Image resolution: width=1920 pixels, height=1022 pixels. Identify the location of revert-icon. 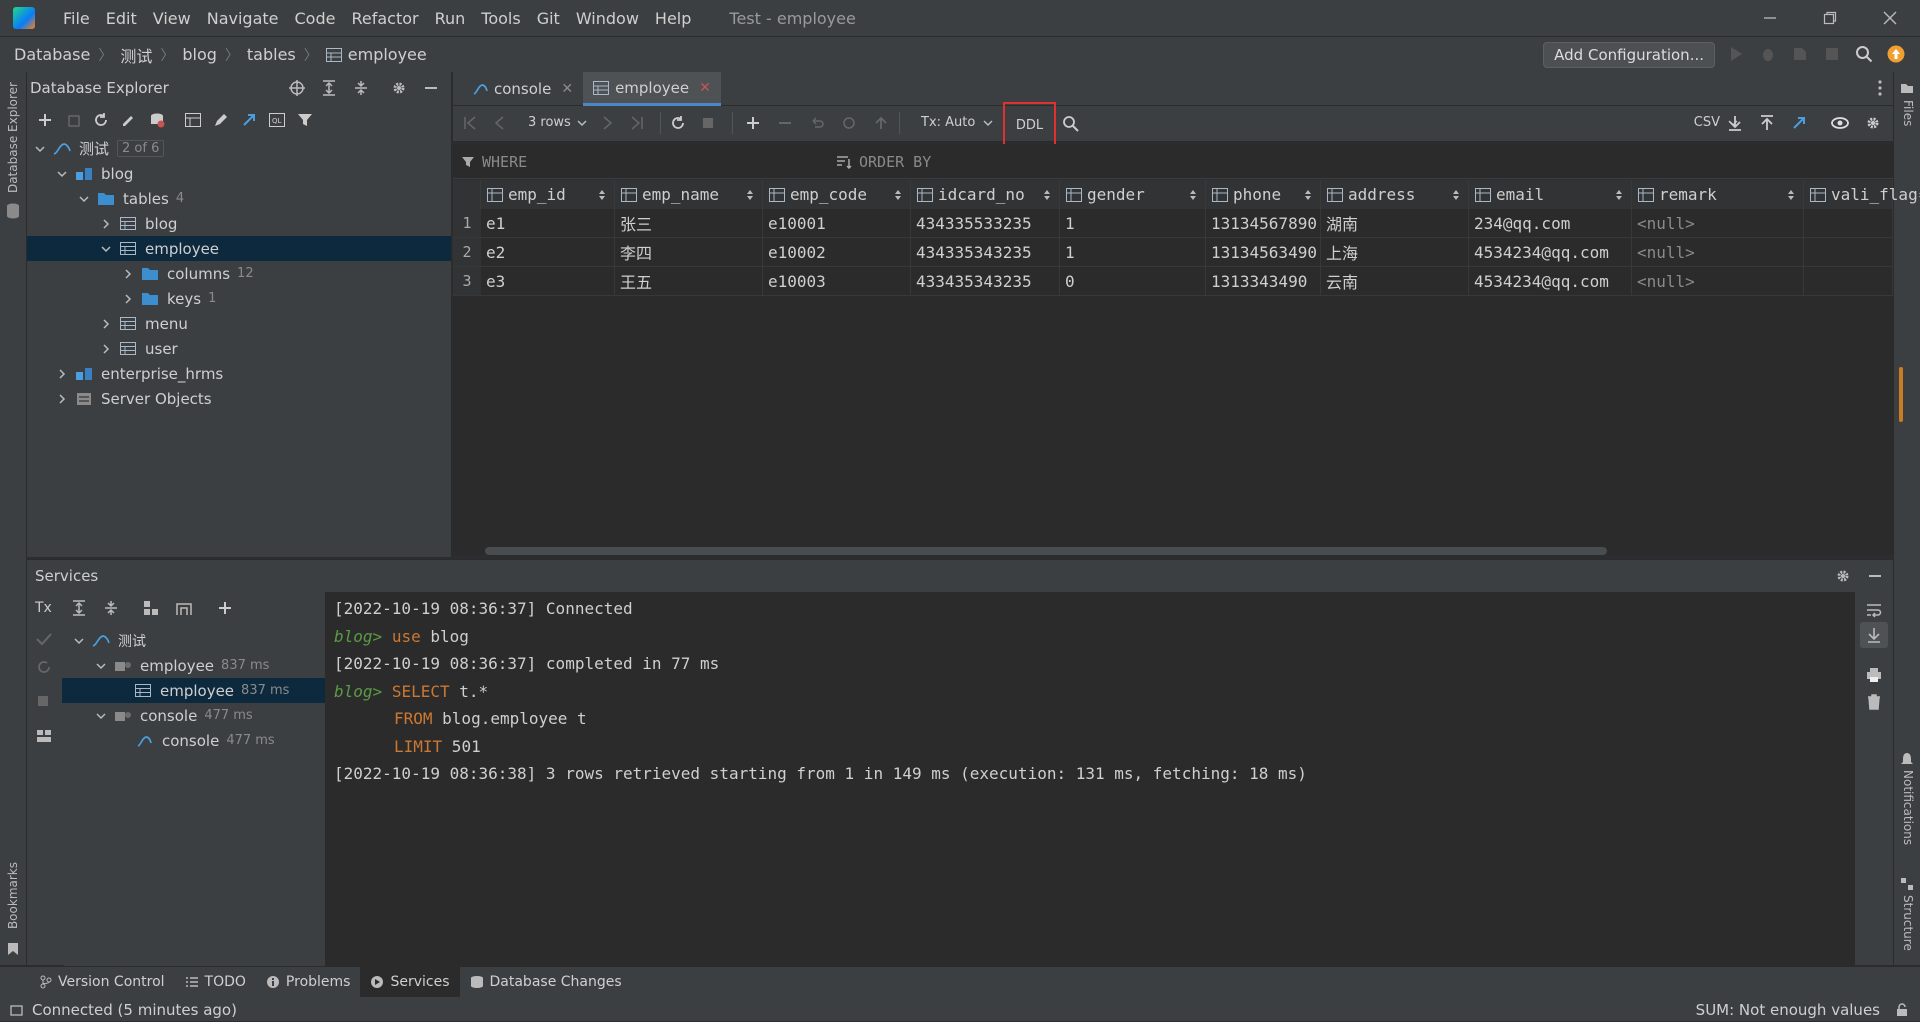
(817, 123).